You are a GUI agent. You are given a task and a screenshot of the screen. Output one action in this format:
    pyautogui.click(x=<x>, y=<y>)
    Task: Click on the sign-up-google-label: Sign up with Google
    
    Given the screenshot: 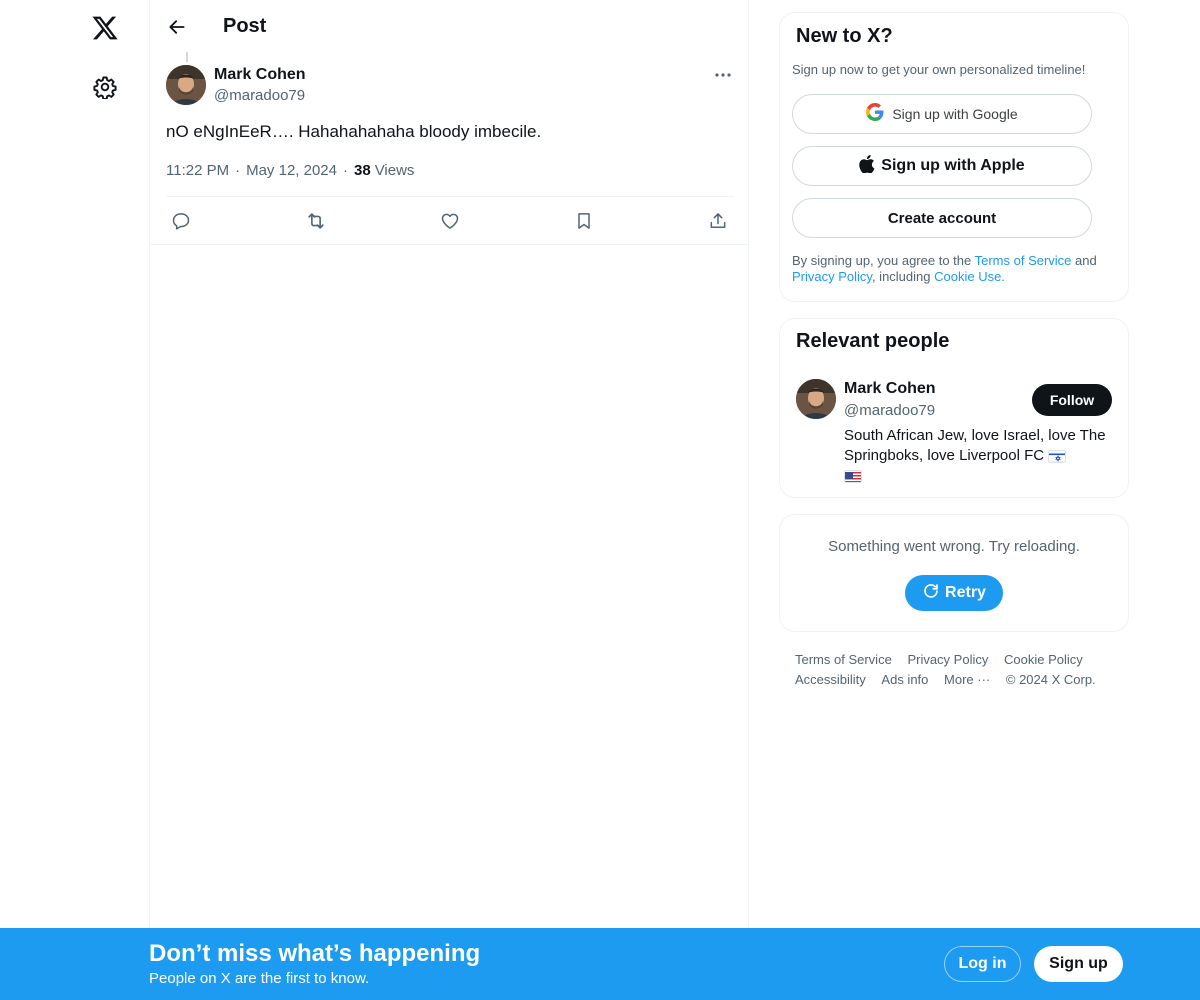 What is the action you would take?
    pyautogui.click(x=955, y=114)
    